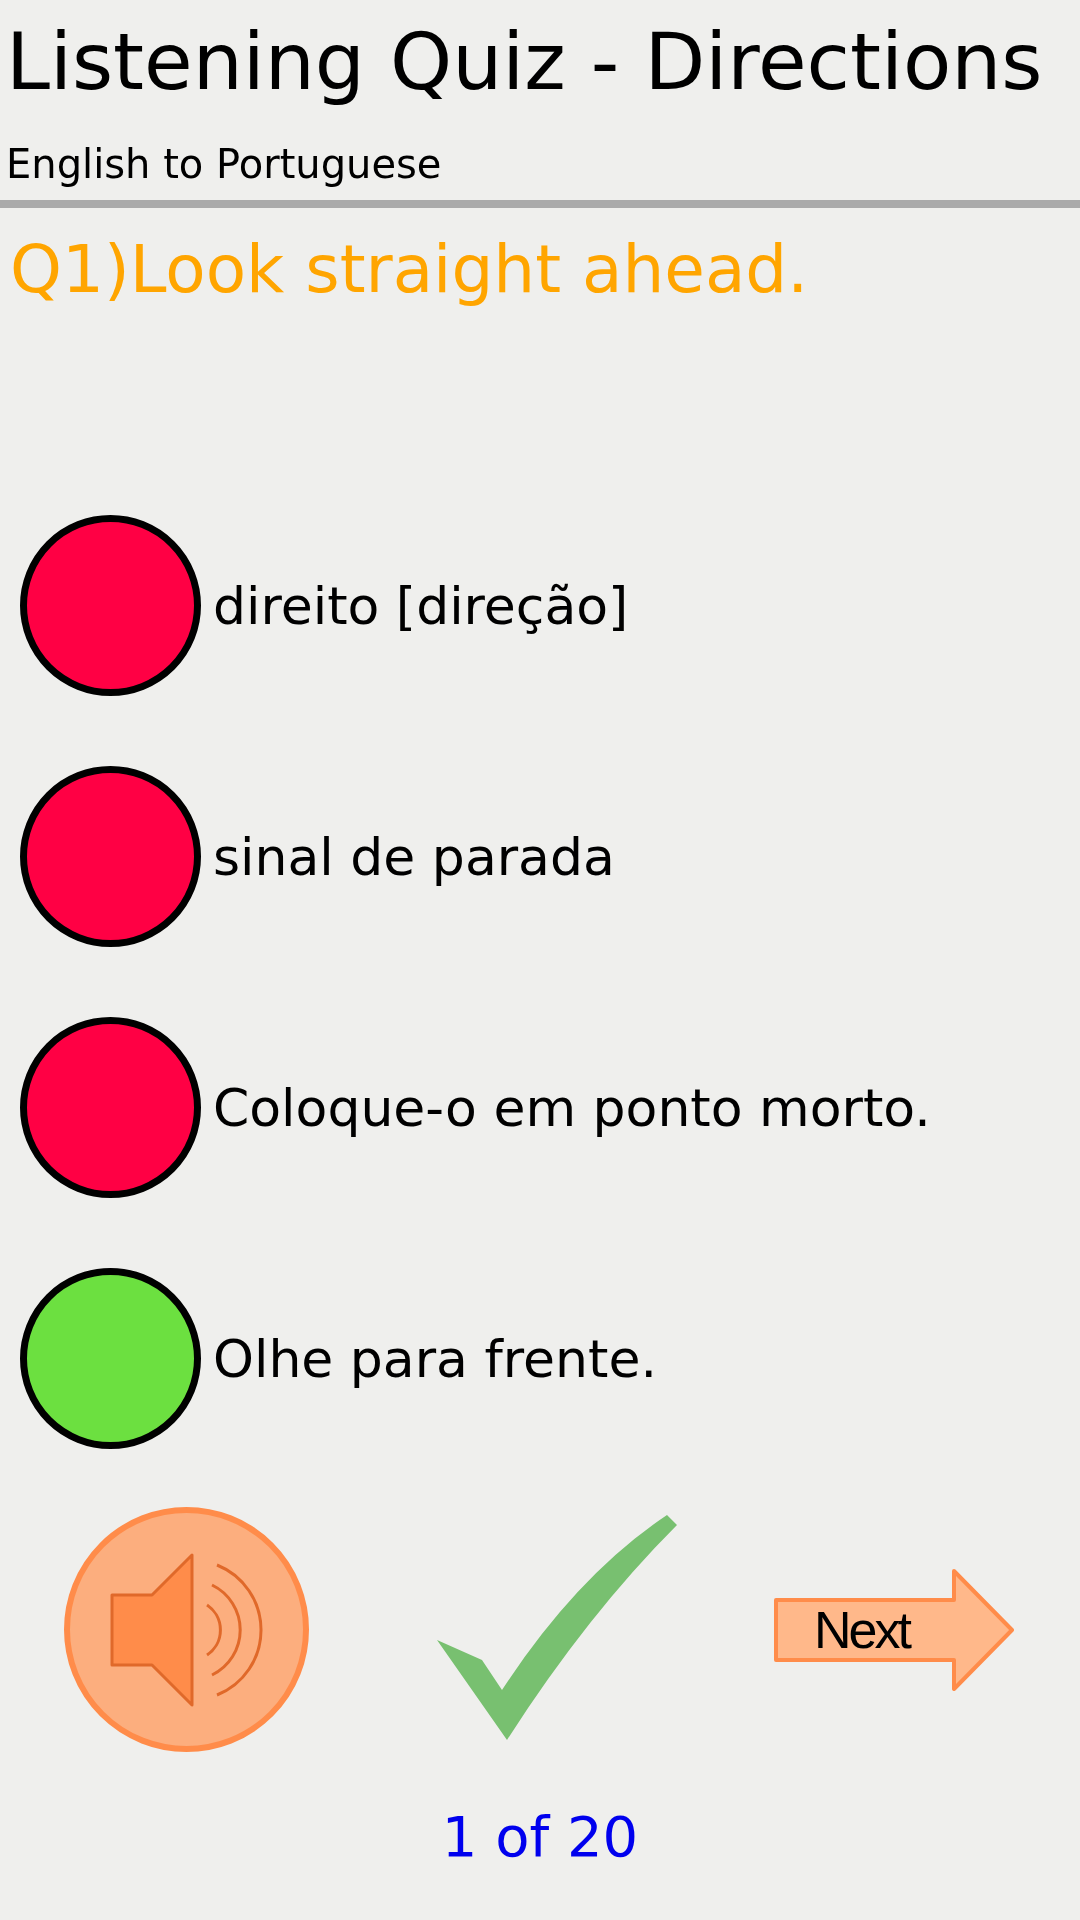 This screenshot has width=1080, height=1920. I want to click on answer-text: Coloque-o em ponto morto., so click(572, 1108).